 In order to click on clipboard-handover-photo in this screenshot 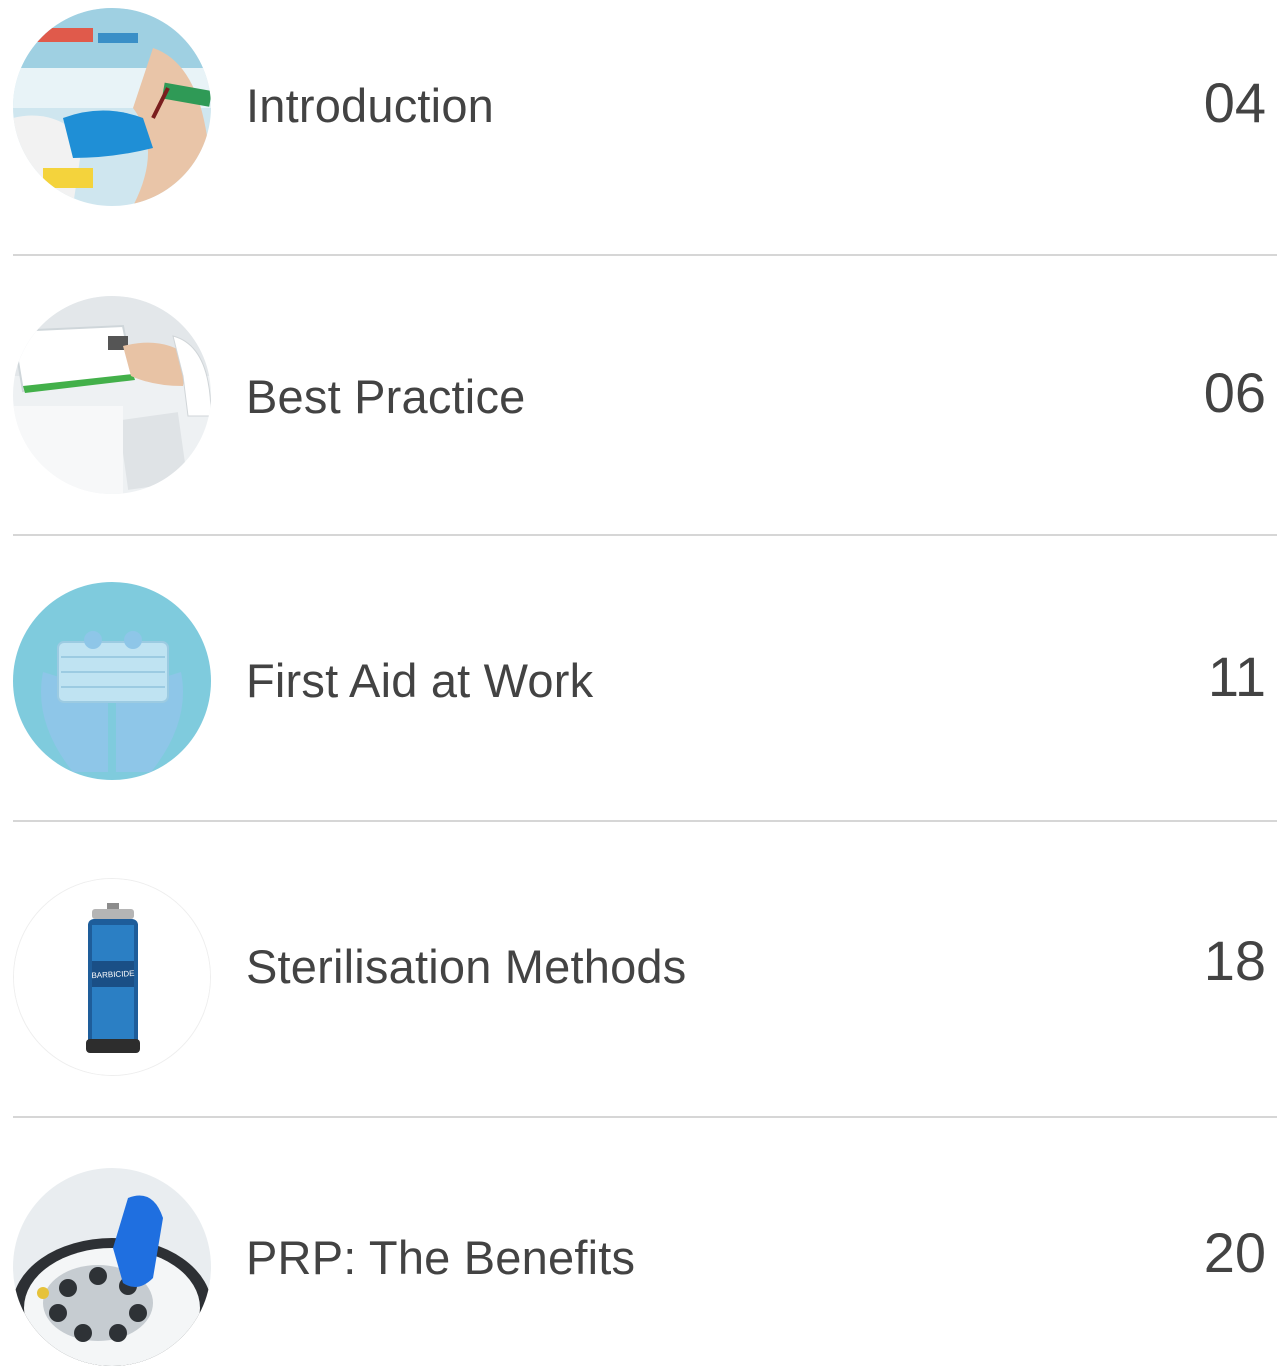, I will do `click(112, 395)`.